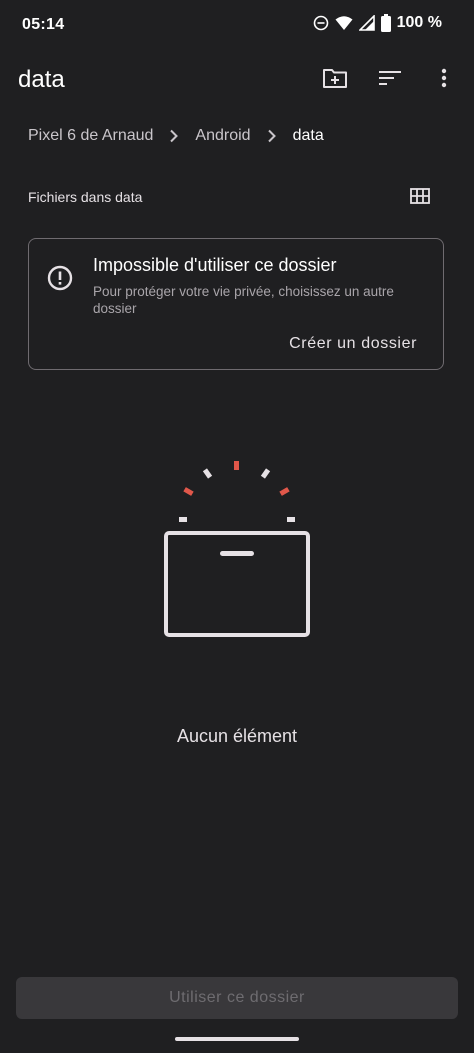 The image size is (474, 1053). Describe the element at coordinates (41, 79) in the screenshot. I see `app-title: data` at that location.